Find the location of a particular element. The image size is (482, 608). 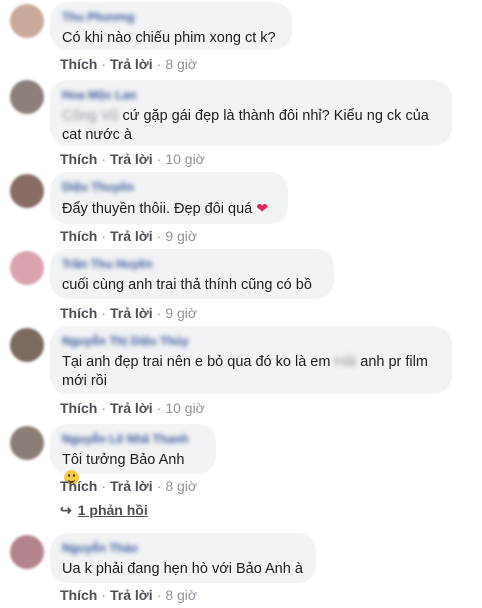

comment-text: Đẩy thuyền thôii. Đẹp đôi quá ❤ is located at coordinates (169, 209).